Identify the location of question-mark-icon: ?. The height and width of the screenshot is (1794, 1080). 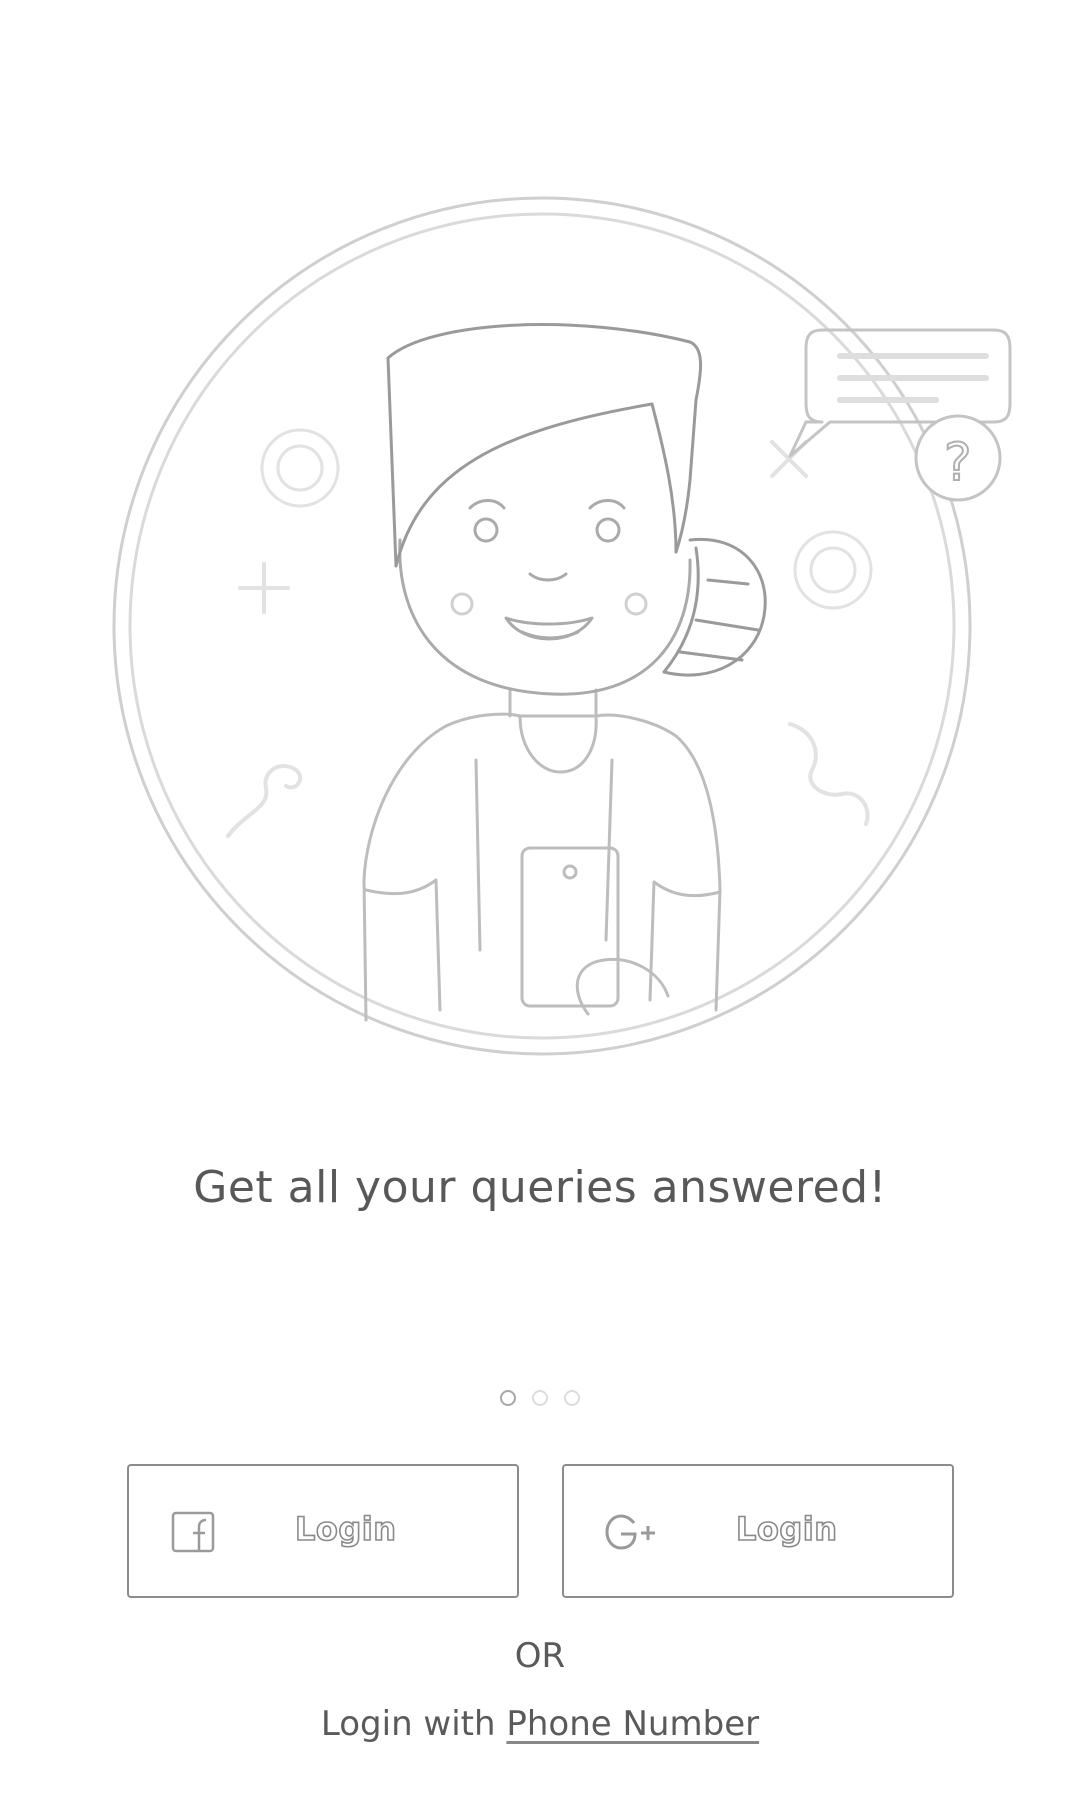
(958, 463).